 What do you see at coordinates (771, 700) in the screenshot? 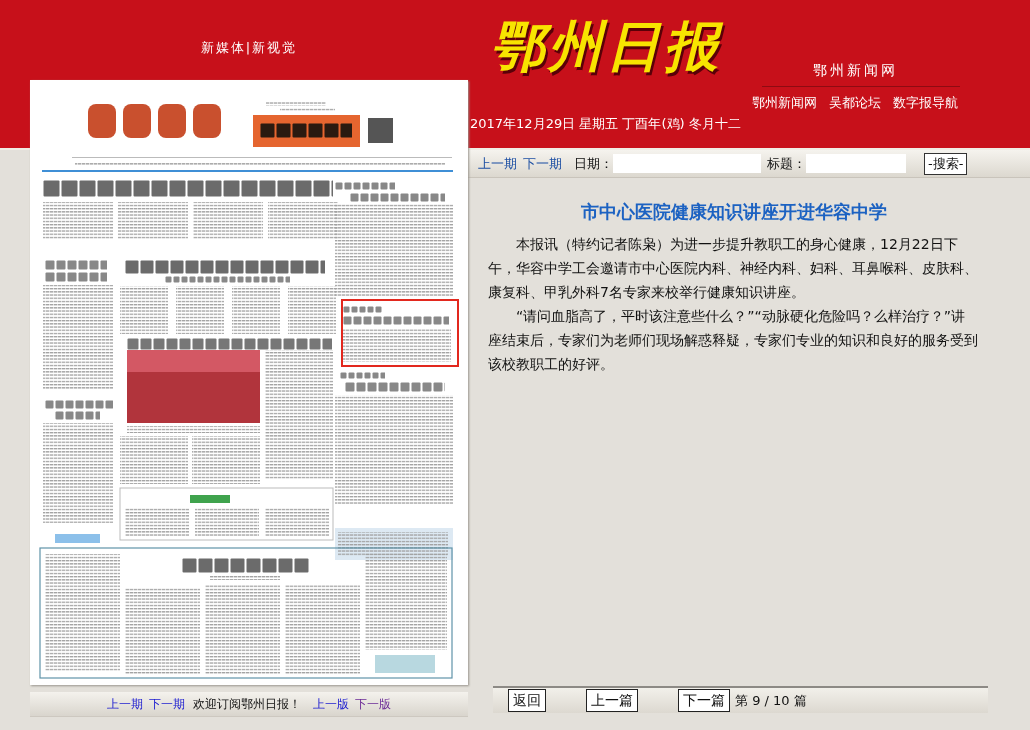
I see `page-position-text: 第 9 / 10 篇` at bounding box center [771, 700].